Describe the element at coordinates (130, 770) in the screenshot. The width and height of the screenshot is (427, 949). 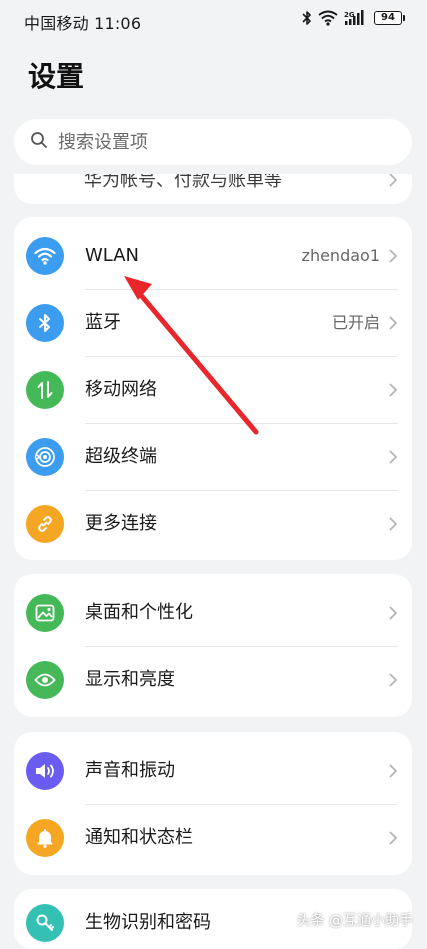
I see `settings-item-label: 声音和振动` at that location.